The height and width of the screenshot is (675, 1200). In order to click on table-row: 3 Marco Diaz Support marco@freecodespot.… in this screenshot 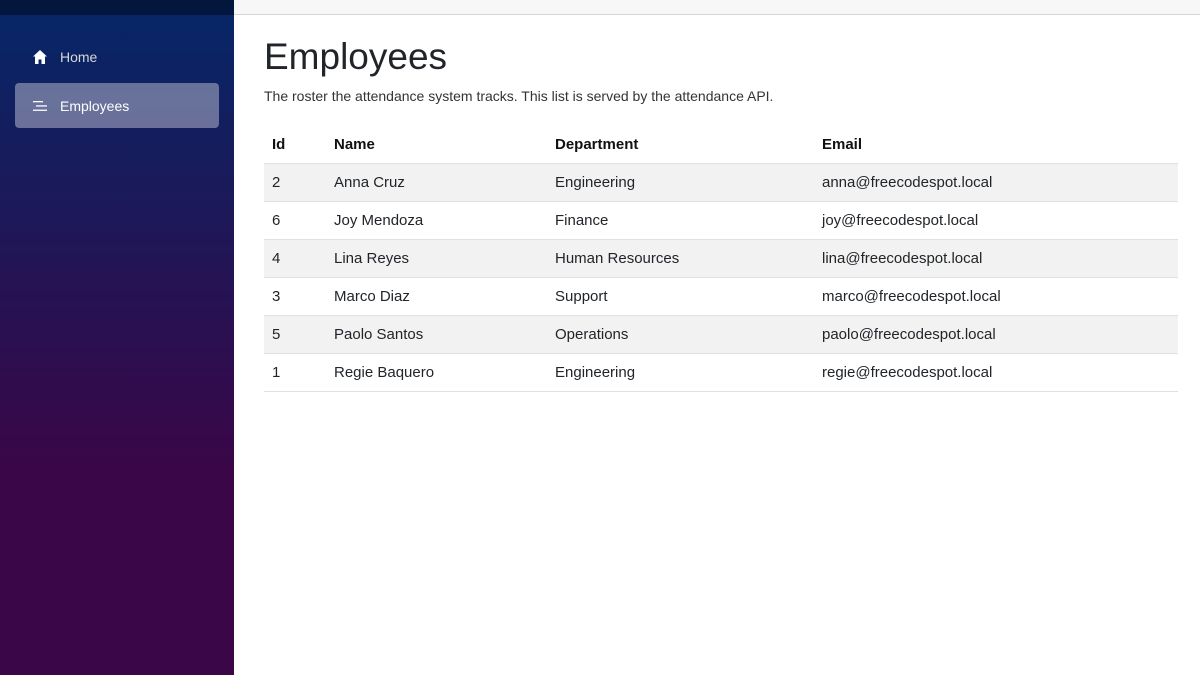, I will do `click(721, 296)`.